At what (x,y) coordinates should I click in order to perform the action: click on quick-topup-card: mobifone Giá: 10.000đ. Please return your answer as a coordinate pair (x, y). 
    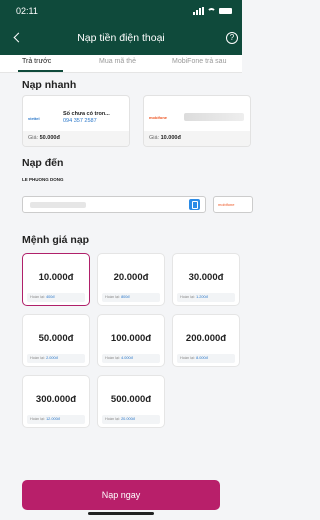
    Looking at the image, I should click on (197, 121).